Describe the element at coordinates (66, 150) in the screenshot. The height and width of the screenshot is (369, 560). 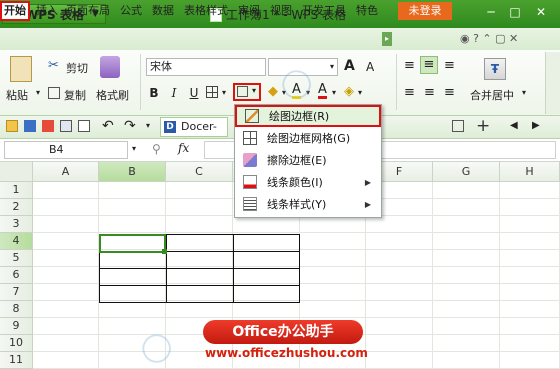
I see `name-box: B4` at that location.